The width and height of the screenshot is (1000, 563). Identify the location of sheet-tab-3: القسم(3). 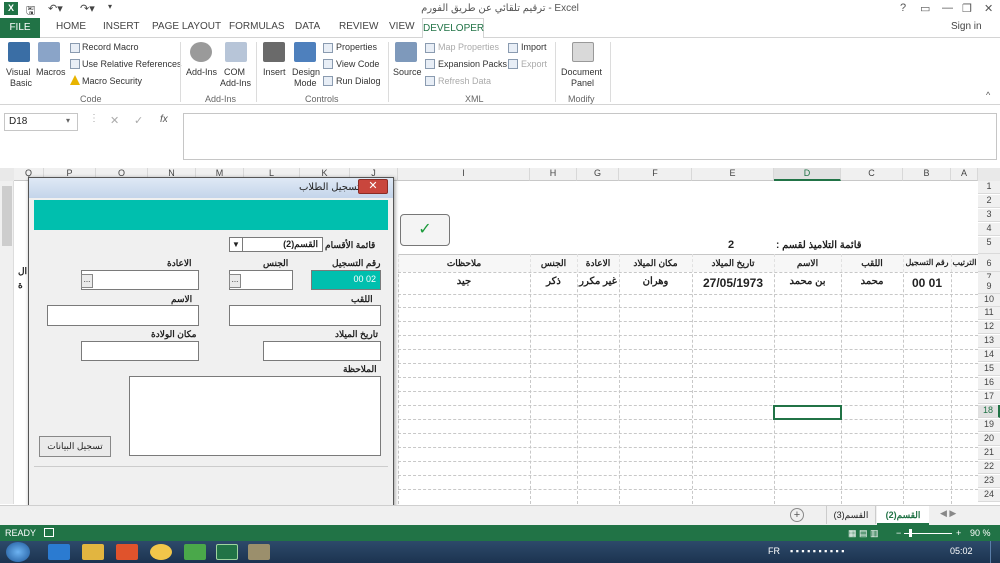
(851, 515).